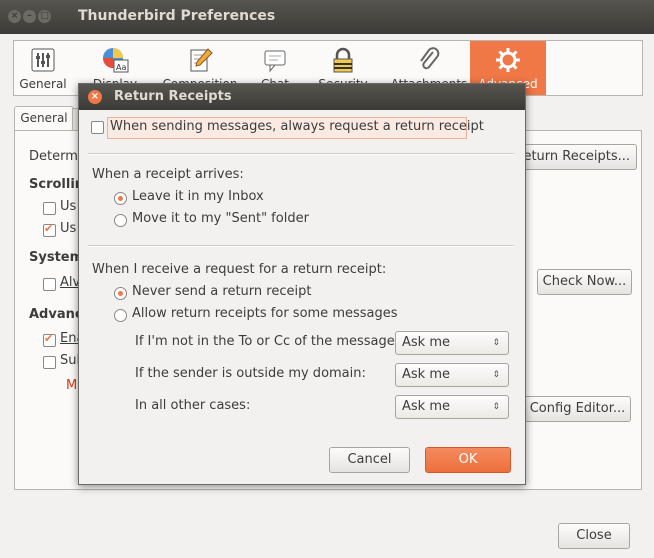 Image resolution: width=654 pixels, height=558 pixels. I want to click on scrolling-option-1: Us, so click(68, 206).